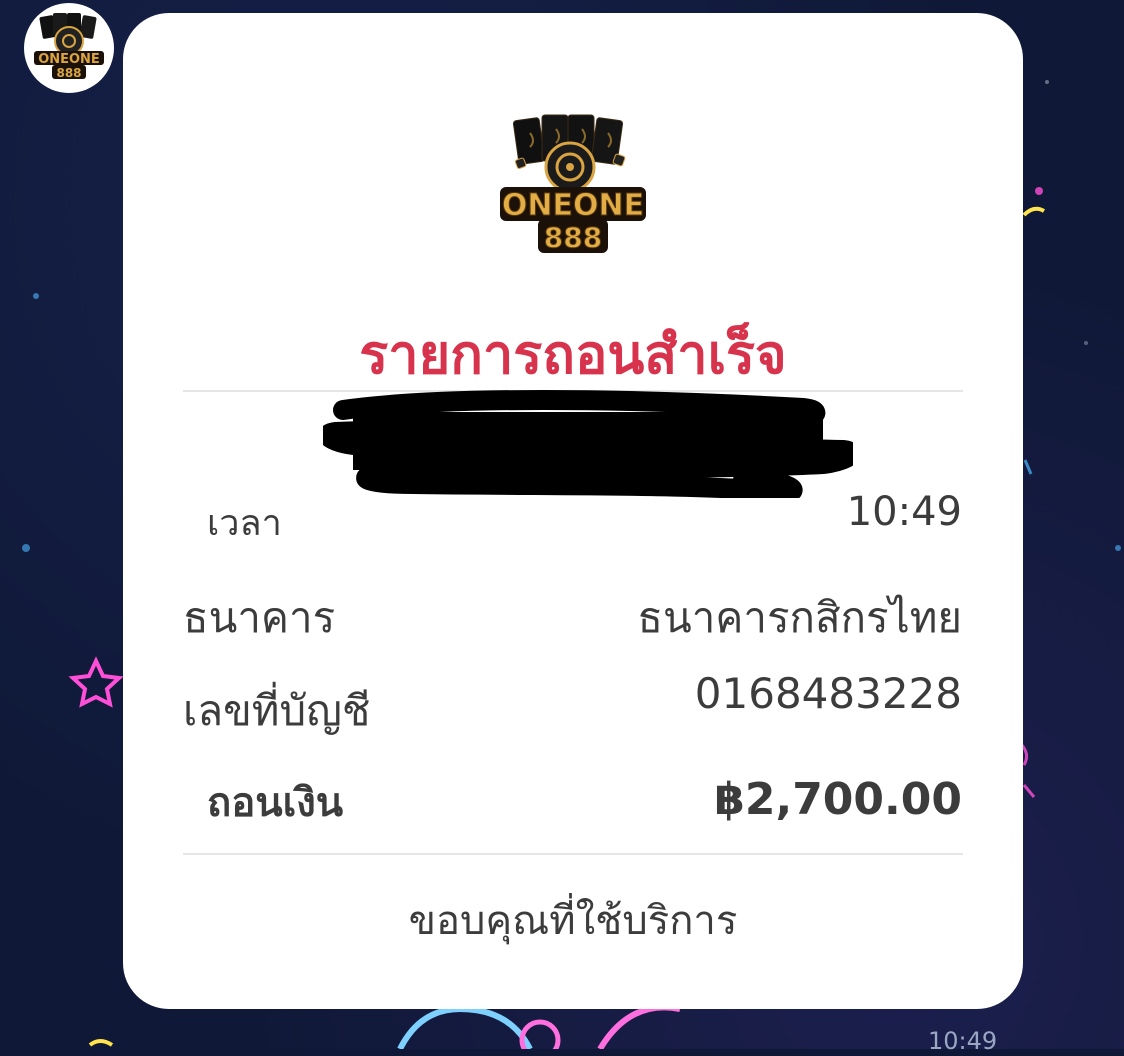 The image size is (1124, 1056). What do you see at coordinates (963, 1041) in the screenshot?
I see `message-timestamp: 10:49` at bounding box center [963, 1041].